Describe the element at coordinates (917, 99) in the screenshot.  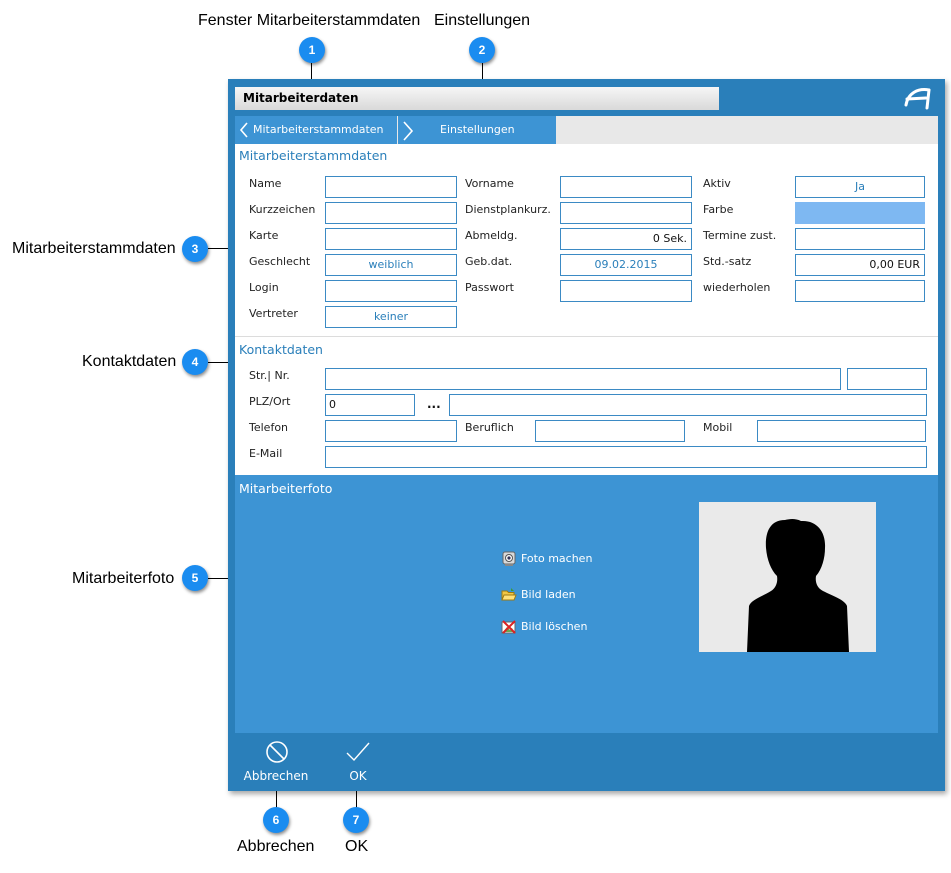
I see `app-logo-icon` at that location.